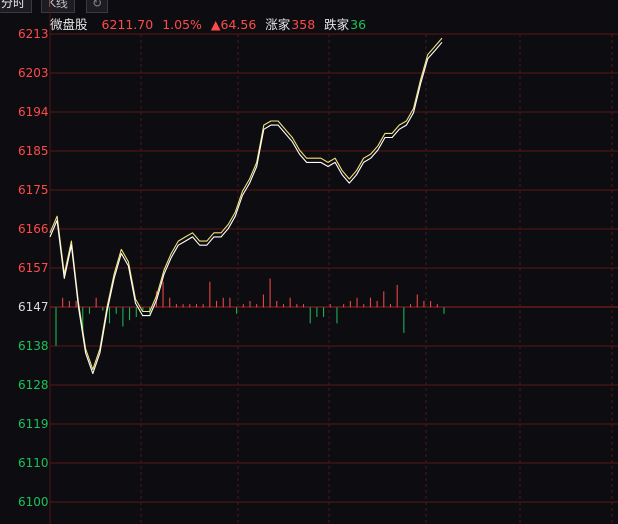  I want to click on y-tick-label: 6128, so click(33, 385).